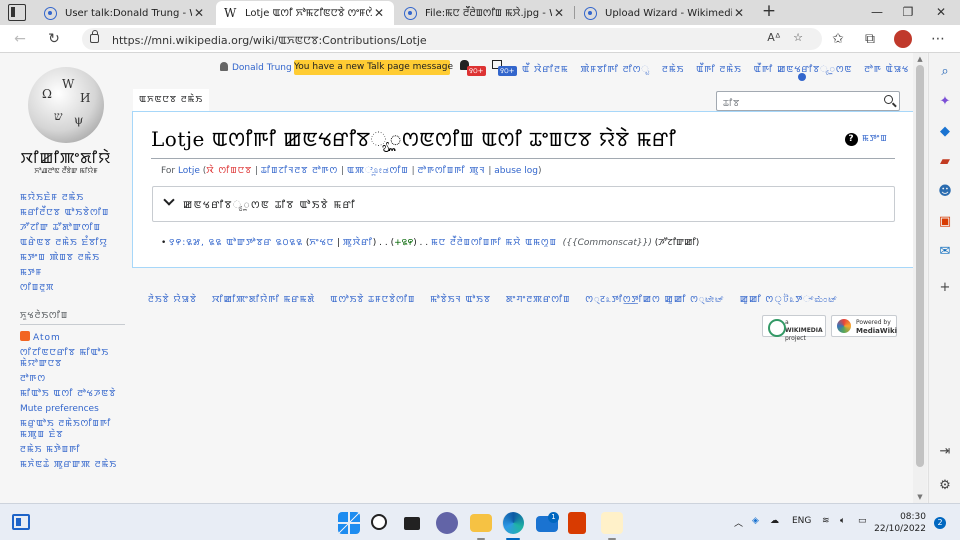 This screenshot has width=960, height=540. Describe the element at coordinates (920, 266) in the screenshot. I see `scroll-thumb` at that location.